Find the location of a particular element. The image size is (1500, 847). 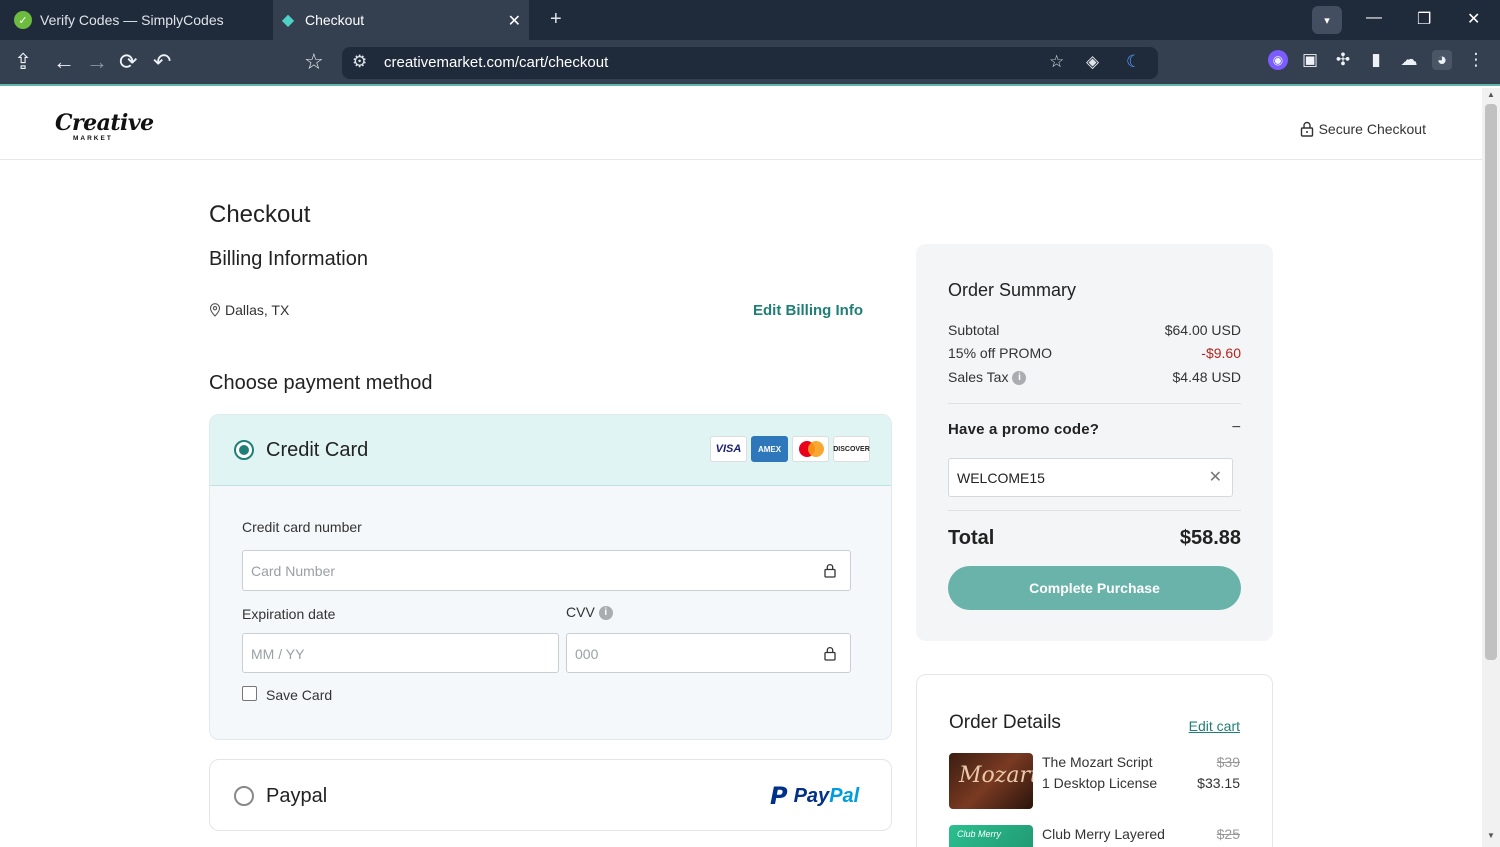

back-icon: ← is located at coordinates (64, 62).